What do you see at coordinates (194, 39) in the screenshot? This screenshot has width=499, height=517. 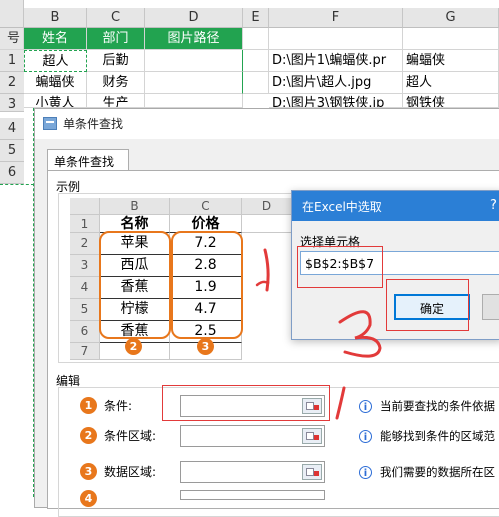 I see `header-cell-path: 图片路径` at bounding box center [194, 39].